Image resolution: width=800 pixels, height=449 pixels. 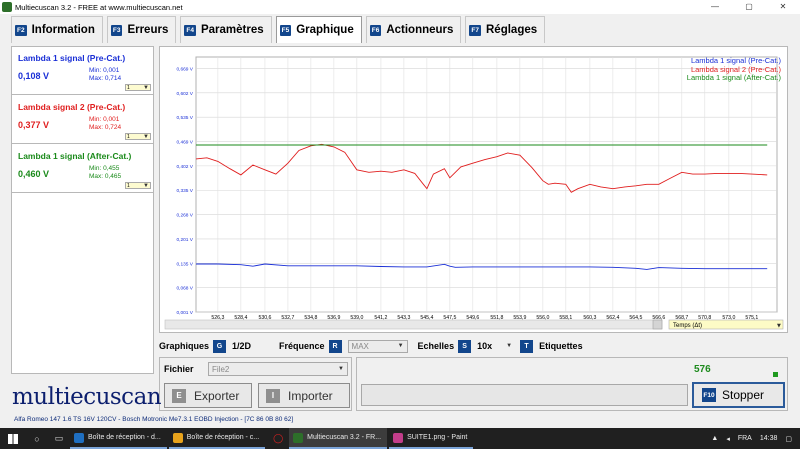 What do you see at coordinates (714, 438) in the screenshot?
I see `network-icon: ▲` at bounding box center [714, 438].